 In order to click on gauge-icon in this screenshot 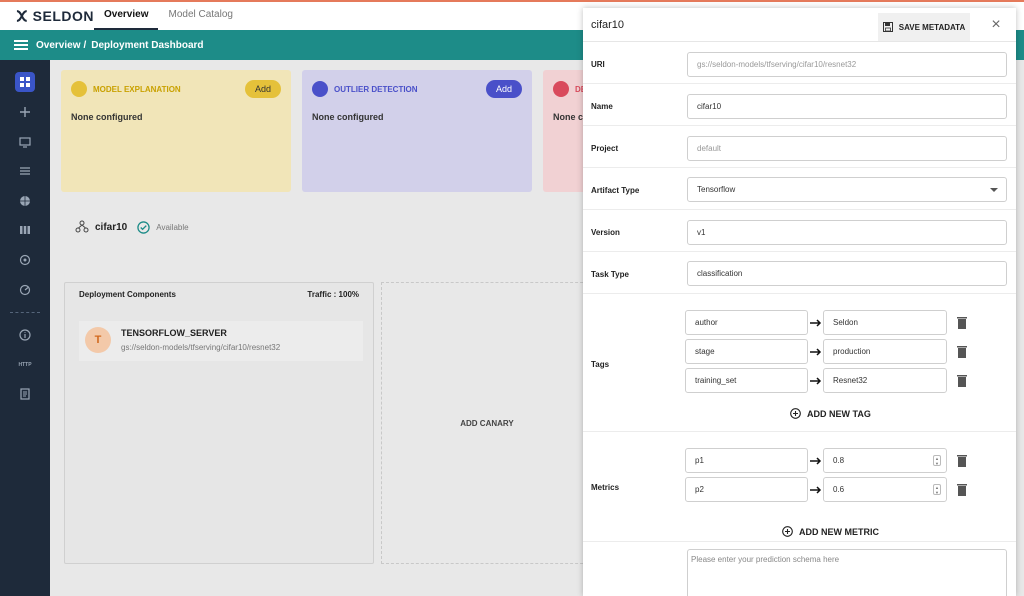, I will do `click(25, 290)`.